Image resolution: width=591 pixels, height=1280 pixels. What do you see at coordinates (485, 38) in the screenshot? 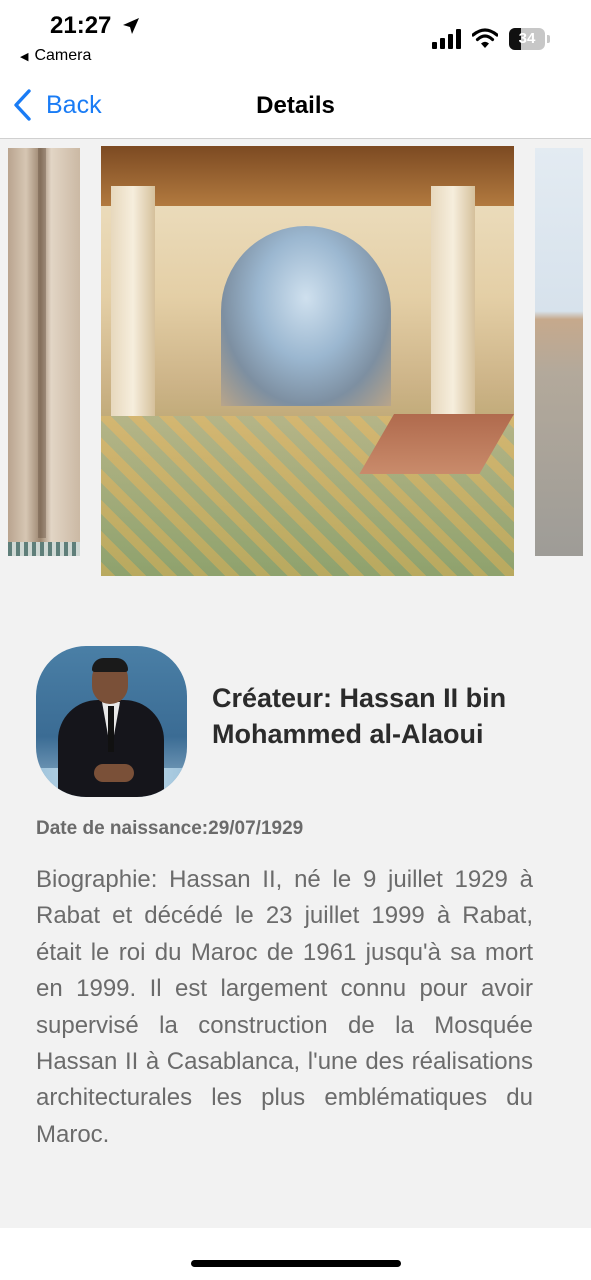
I see `wifi-icon` at bounding box center [485, 38].